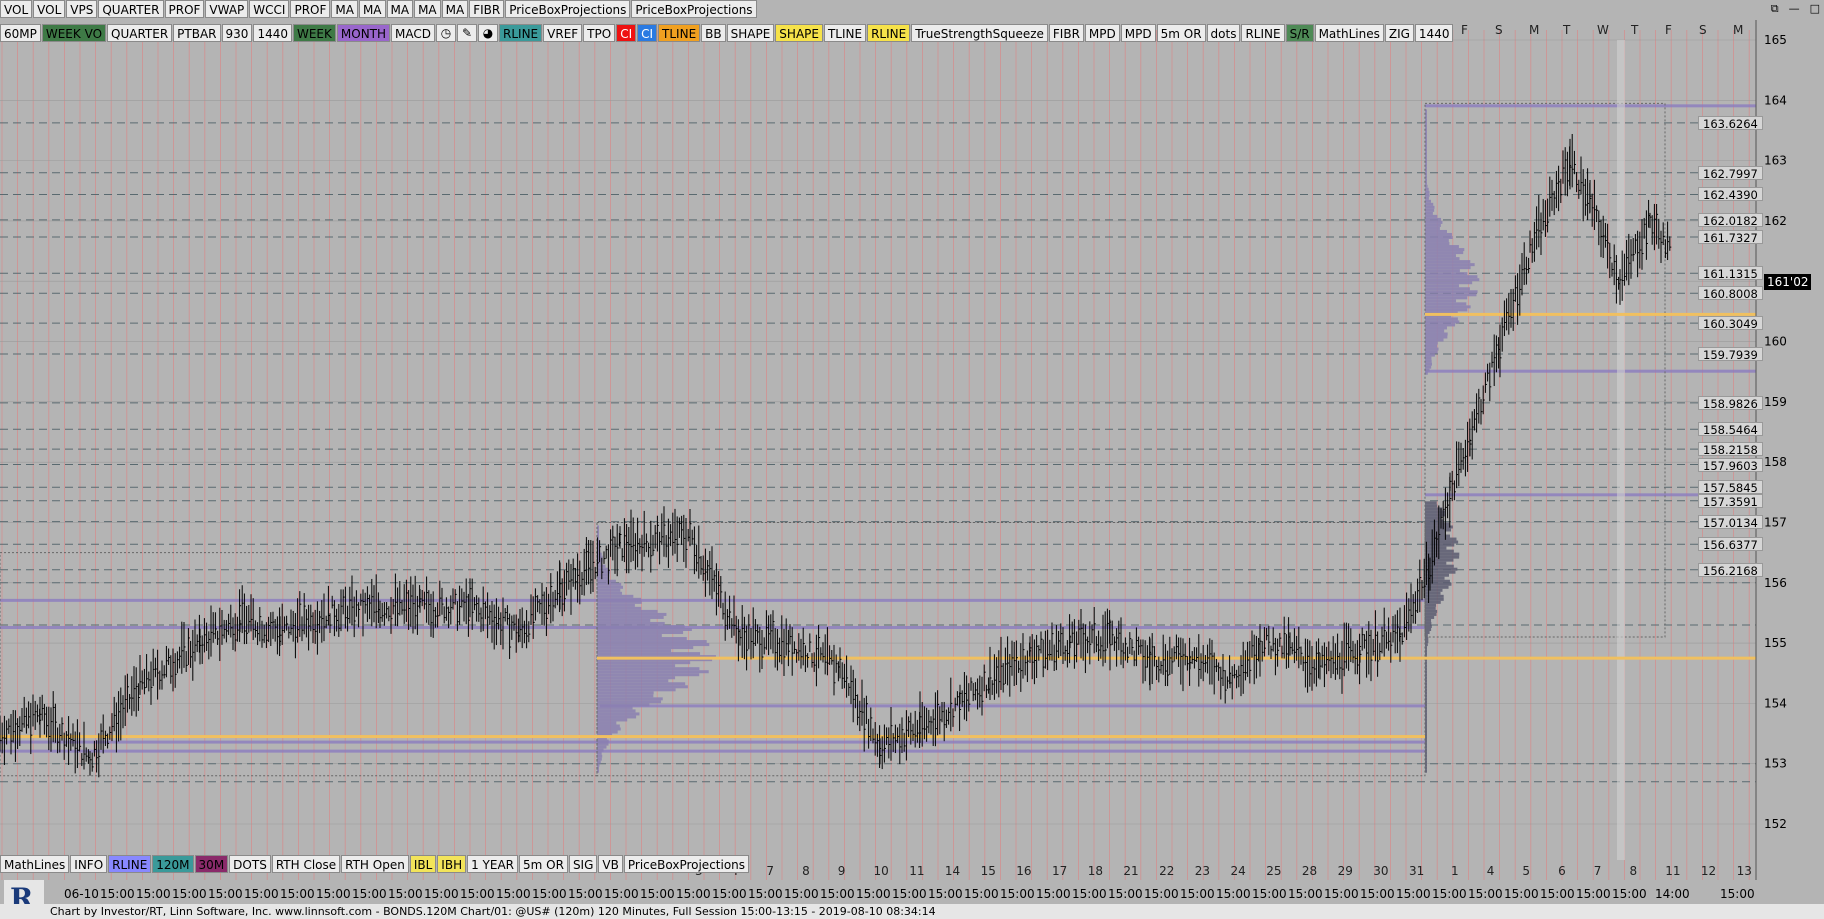 This screenshot has width=1824, height=919. What do you see at coordinates (563, 33) in the screenshot?
I see `toolbar-button-vref: VREF` at bounding box center [563, 33].